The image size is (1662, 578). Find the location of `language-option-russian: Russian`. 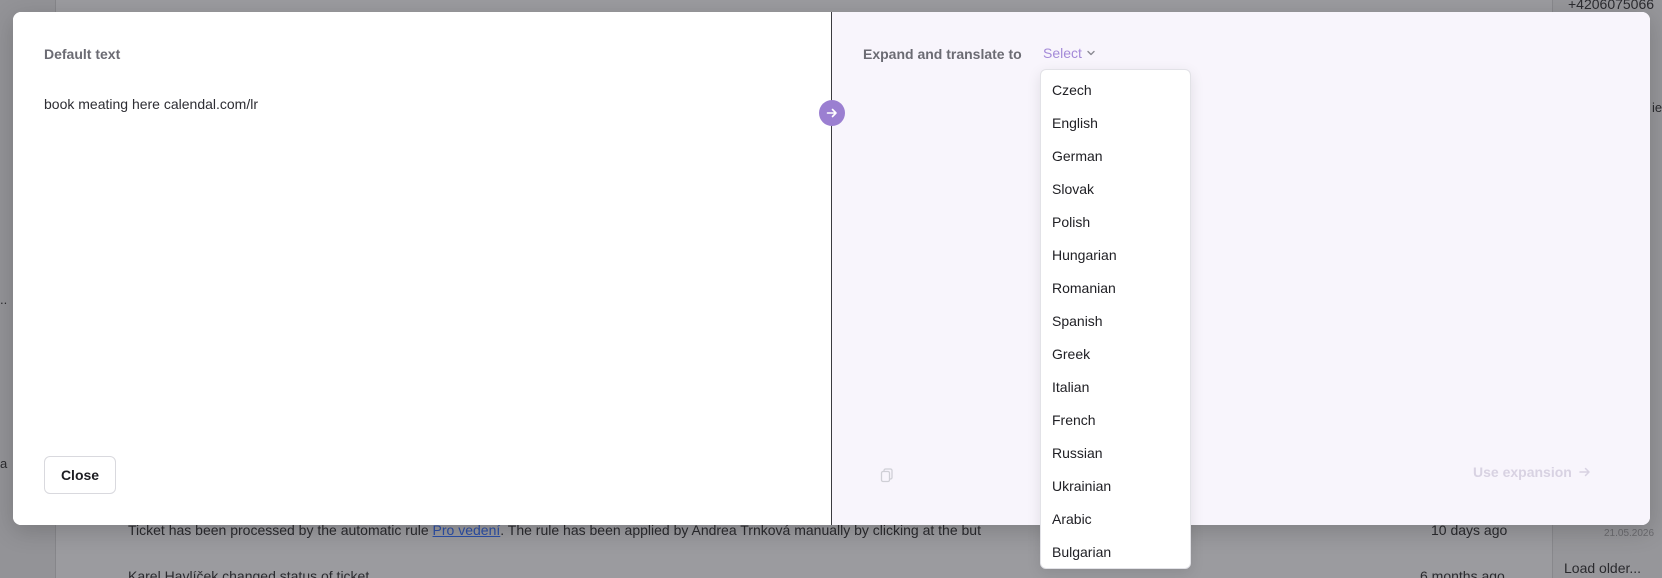

language-option-russian: Russian is located at coordinates (1115, 453).